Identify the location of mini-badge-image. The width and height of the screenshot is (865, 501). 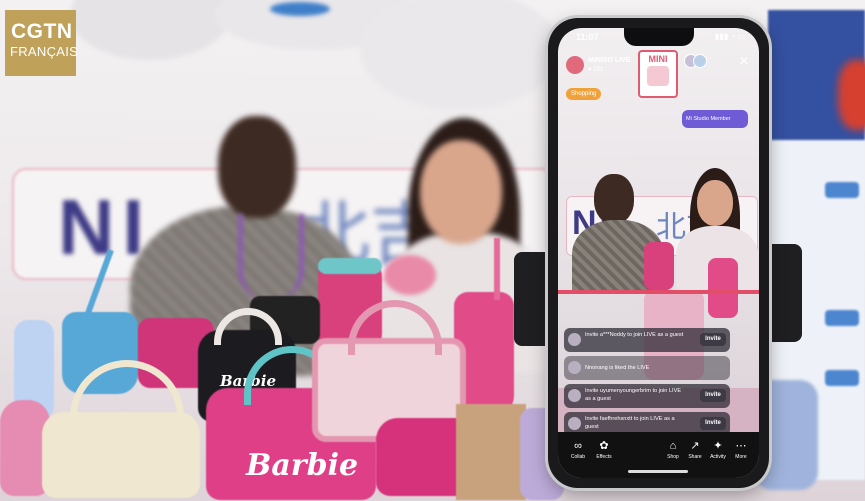
(658, 76).